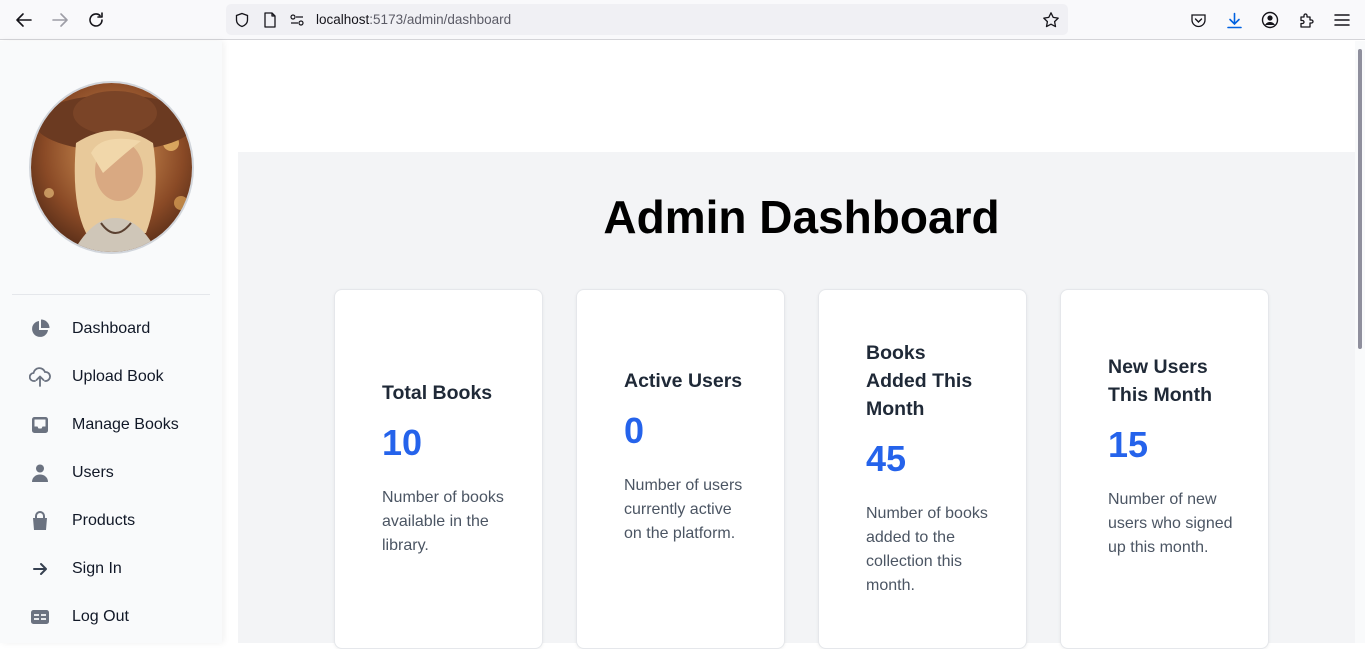 The width and height of the screenshot is (1365, 649). I want to click on bookmark-star-icon, so click(1051, 20).